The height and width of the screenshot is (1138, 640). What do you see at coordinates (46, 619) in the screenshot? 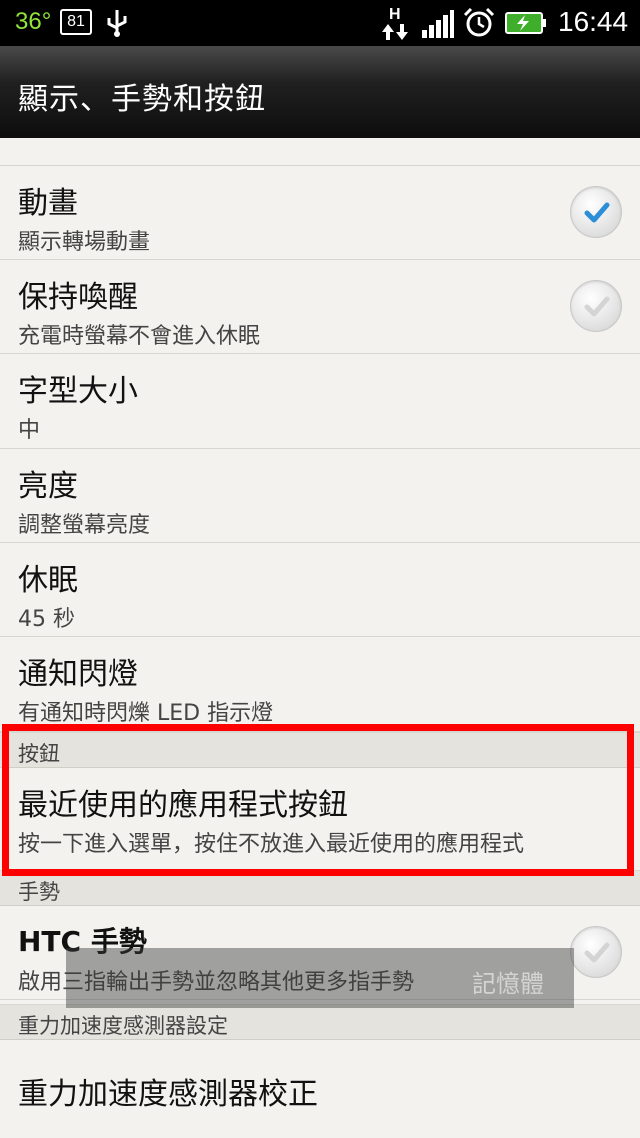
I see `list-item-subtitle: 45 秒` at bounding box center [46, 619].